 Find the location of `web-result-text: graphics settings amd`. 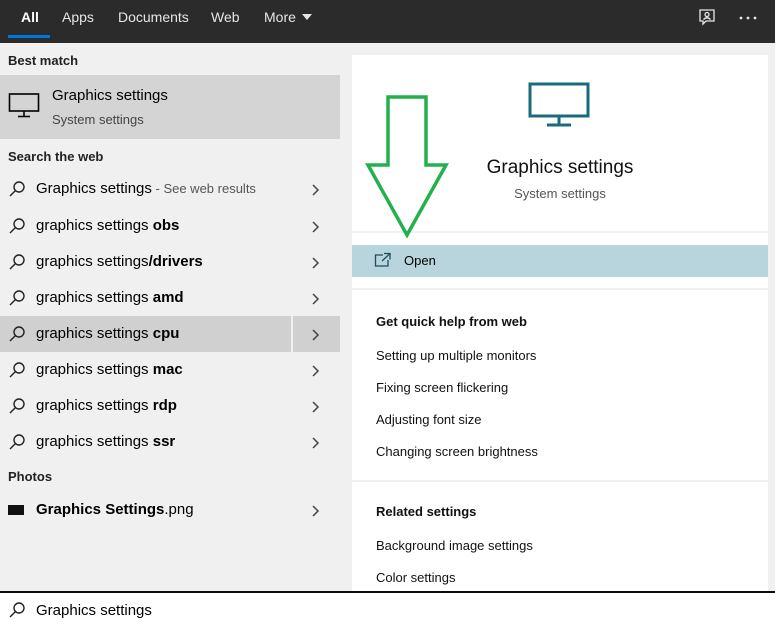

web-result-text: graphics settings amd is located at coordinates (110, 297).